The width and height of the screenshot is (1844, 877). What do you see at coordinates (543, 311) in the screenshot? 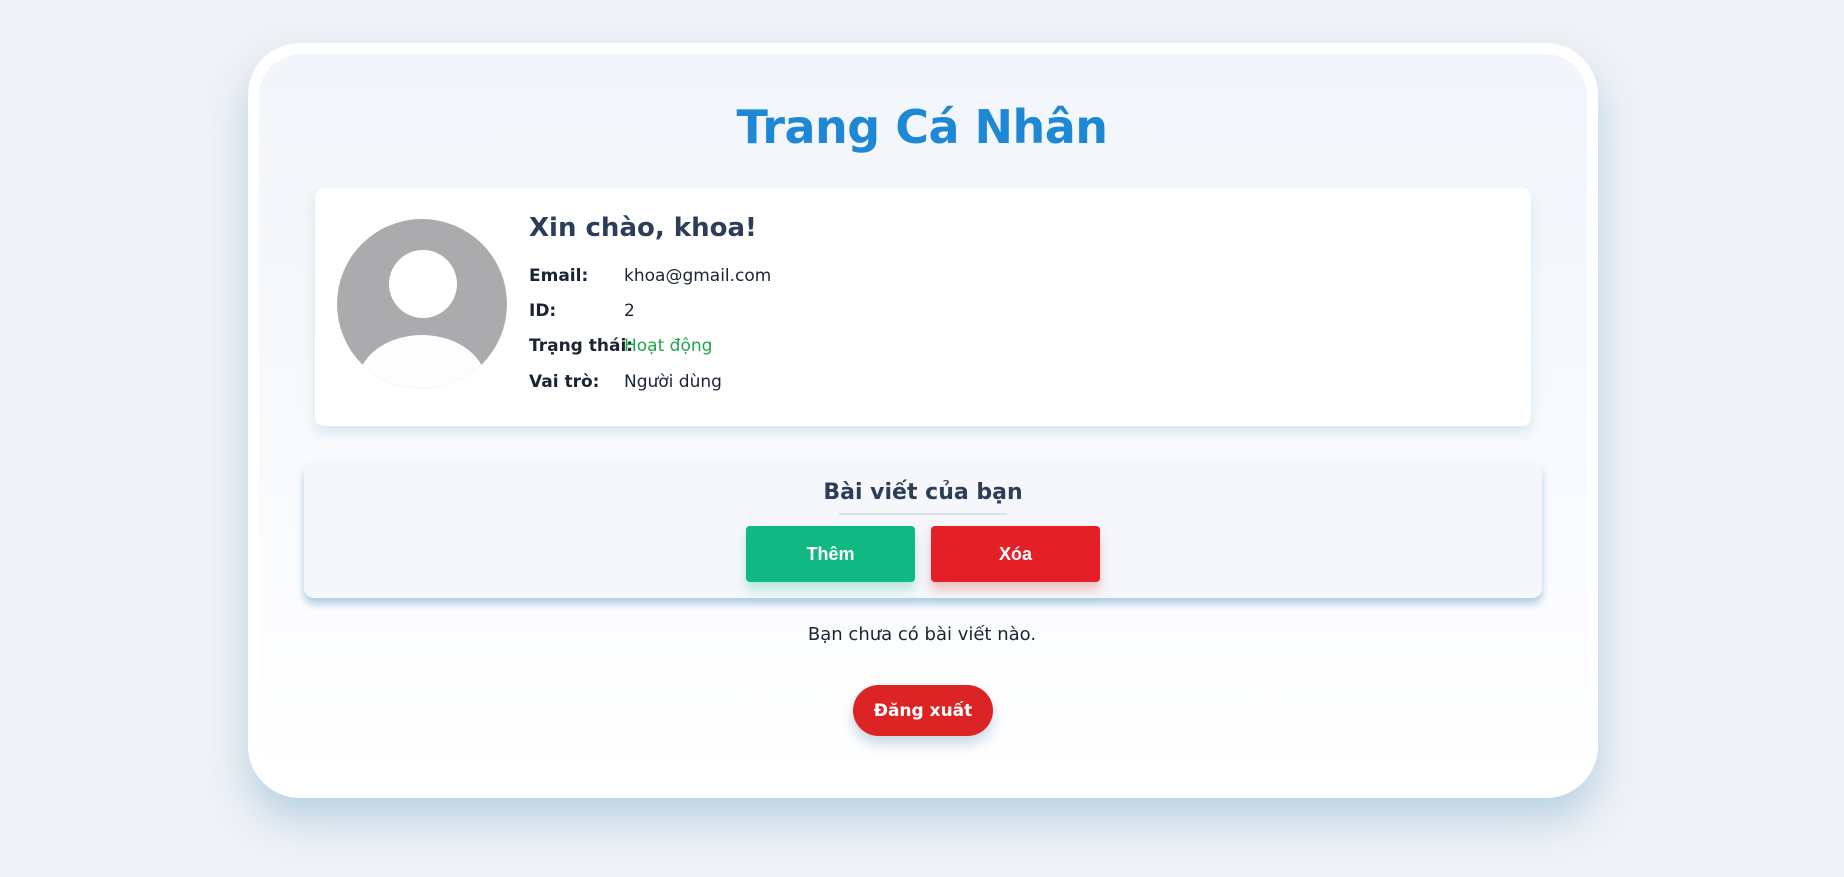
I see `id-label: ID:` at bounding box center [543, 311].